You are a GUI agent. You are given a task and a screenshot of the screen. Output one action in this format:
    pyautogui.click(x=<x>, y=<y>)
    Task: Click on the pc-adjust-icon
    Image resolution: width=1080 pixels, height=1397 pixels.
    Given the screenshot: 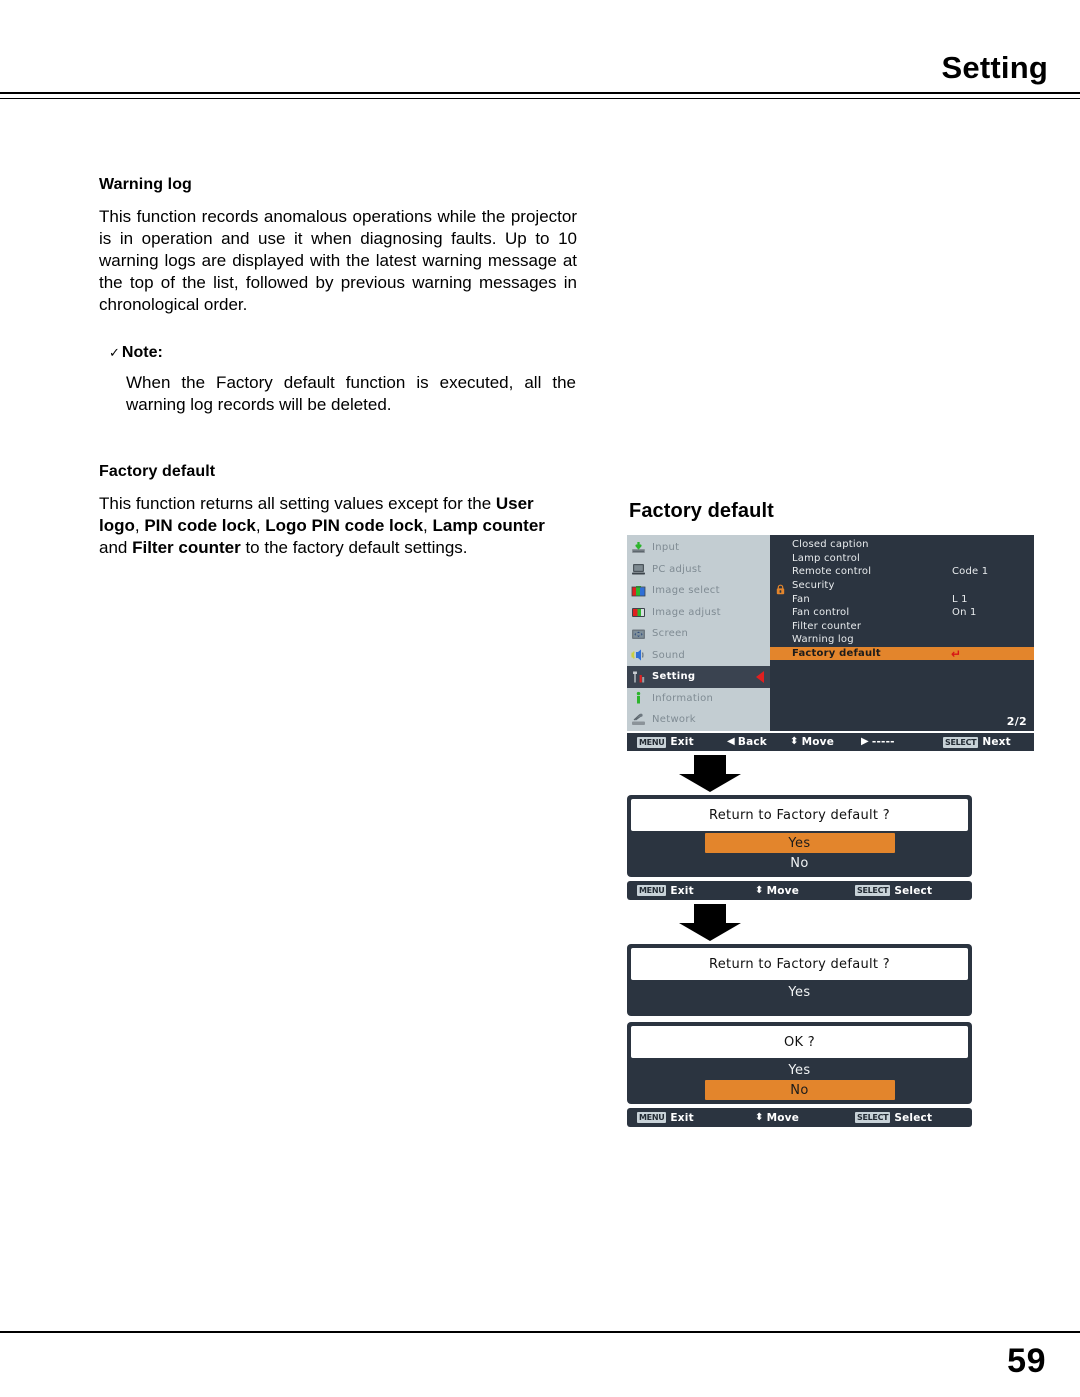 What is the action you would take?
    pyautogui.click(x=638, y=569)
    